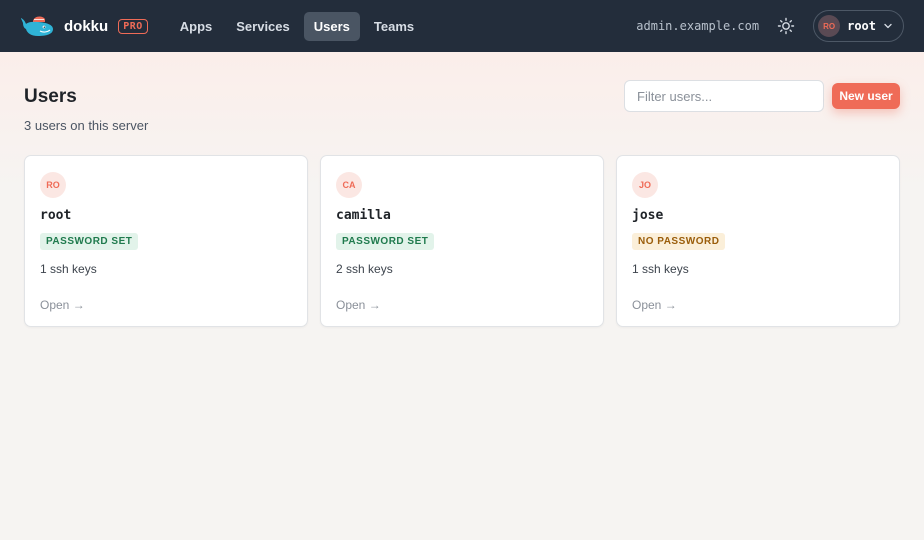 Image resolution: width=924 pixels, height=540 pixels. Describe the element at coordinates (888, 26) in the screenshot. I see `chevron-down-icon` at that location.